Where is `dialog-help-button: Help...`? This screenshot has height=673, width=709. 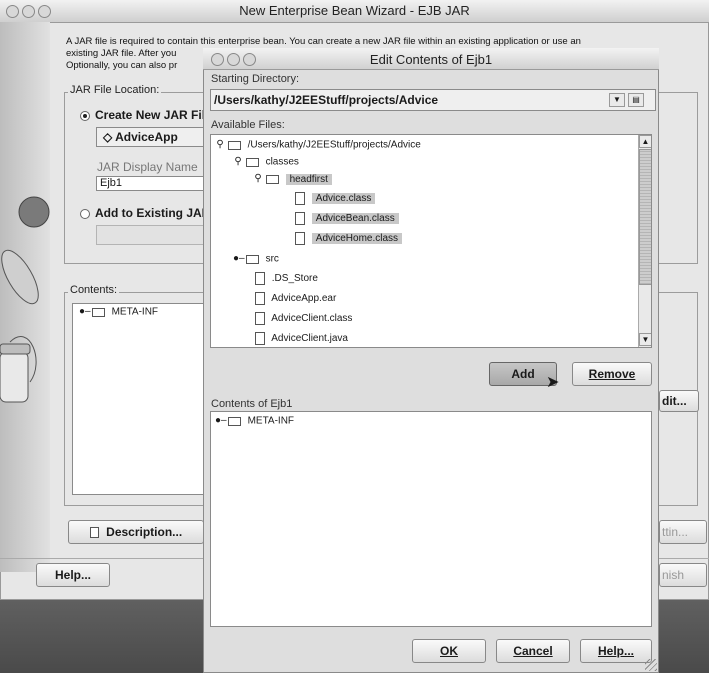 dialog-help-button: Help... is located at coordinates (616, 651).